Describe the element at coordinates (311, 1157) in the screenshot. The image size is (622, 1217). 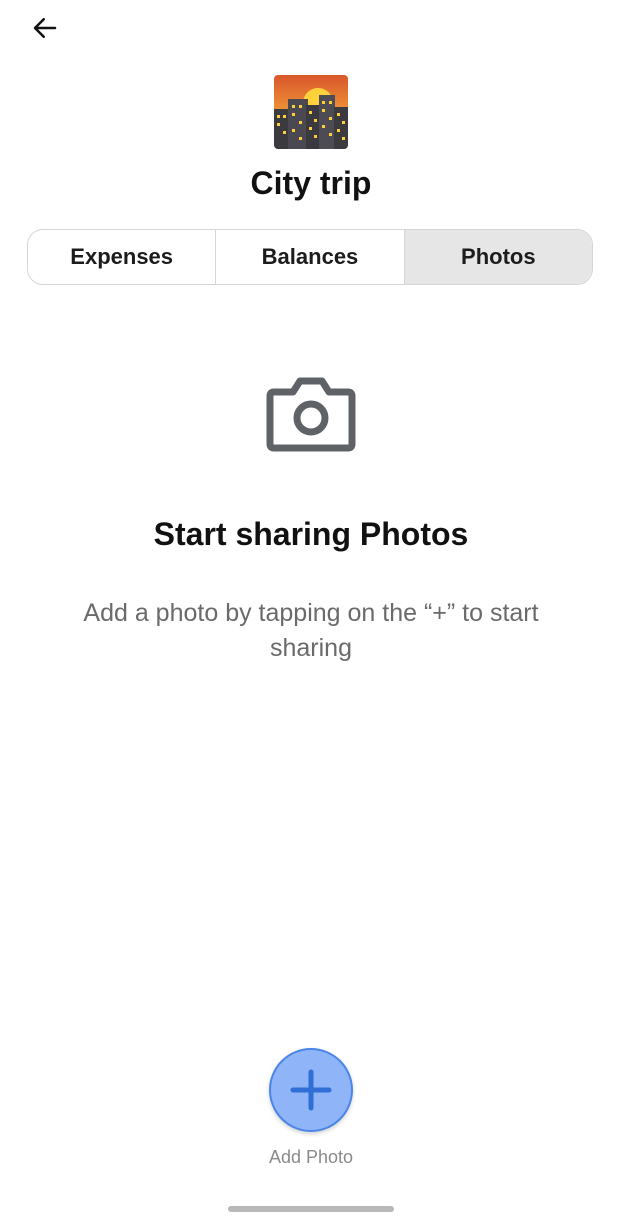
I see `add-photo-label: Add Photo` at that location.